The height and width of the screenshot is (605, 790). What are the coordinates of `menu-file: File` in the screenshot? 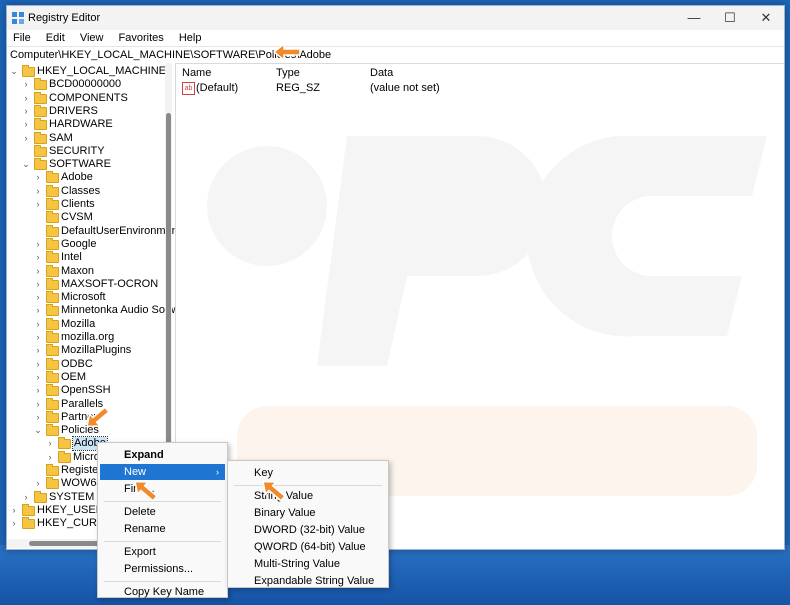 It's located at (22, 38).